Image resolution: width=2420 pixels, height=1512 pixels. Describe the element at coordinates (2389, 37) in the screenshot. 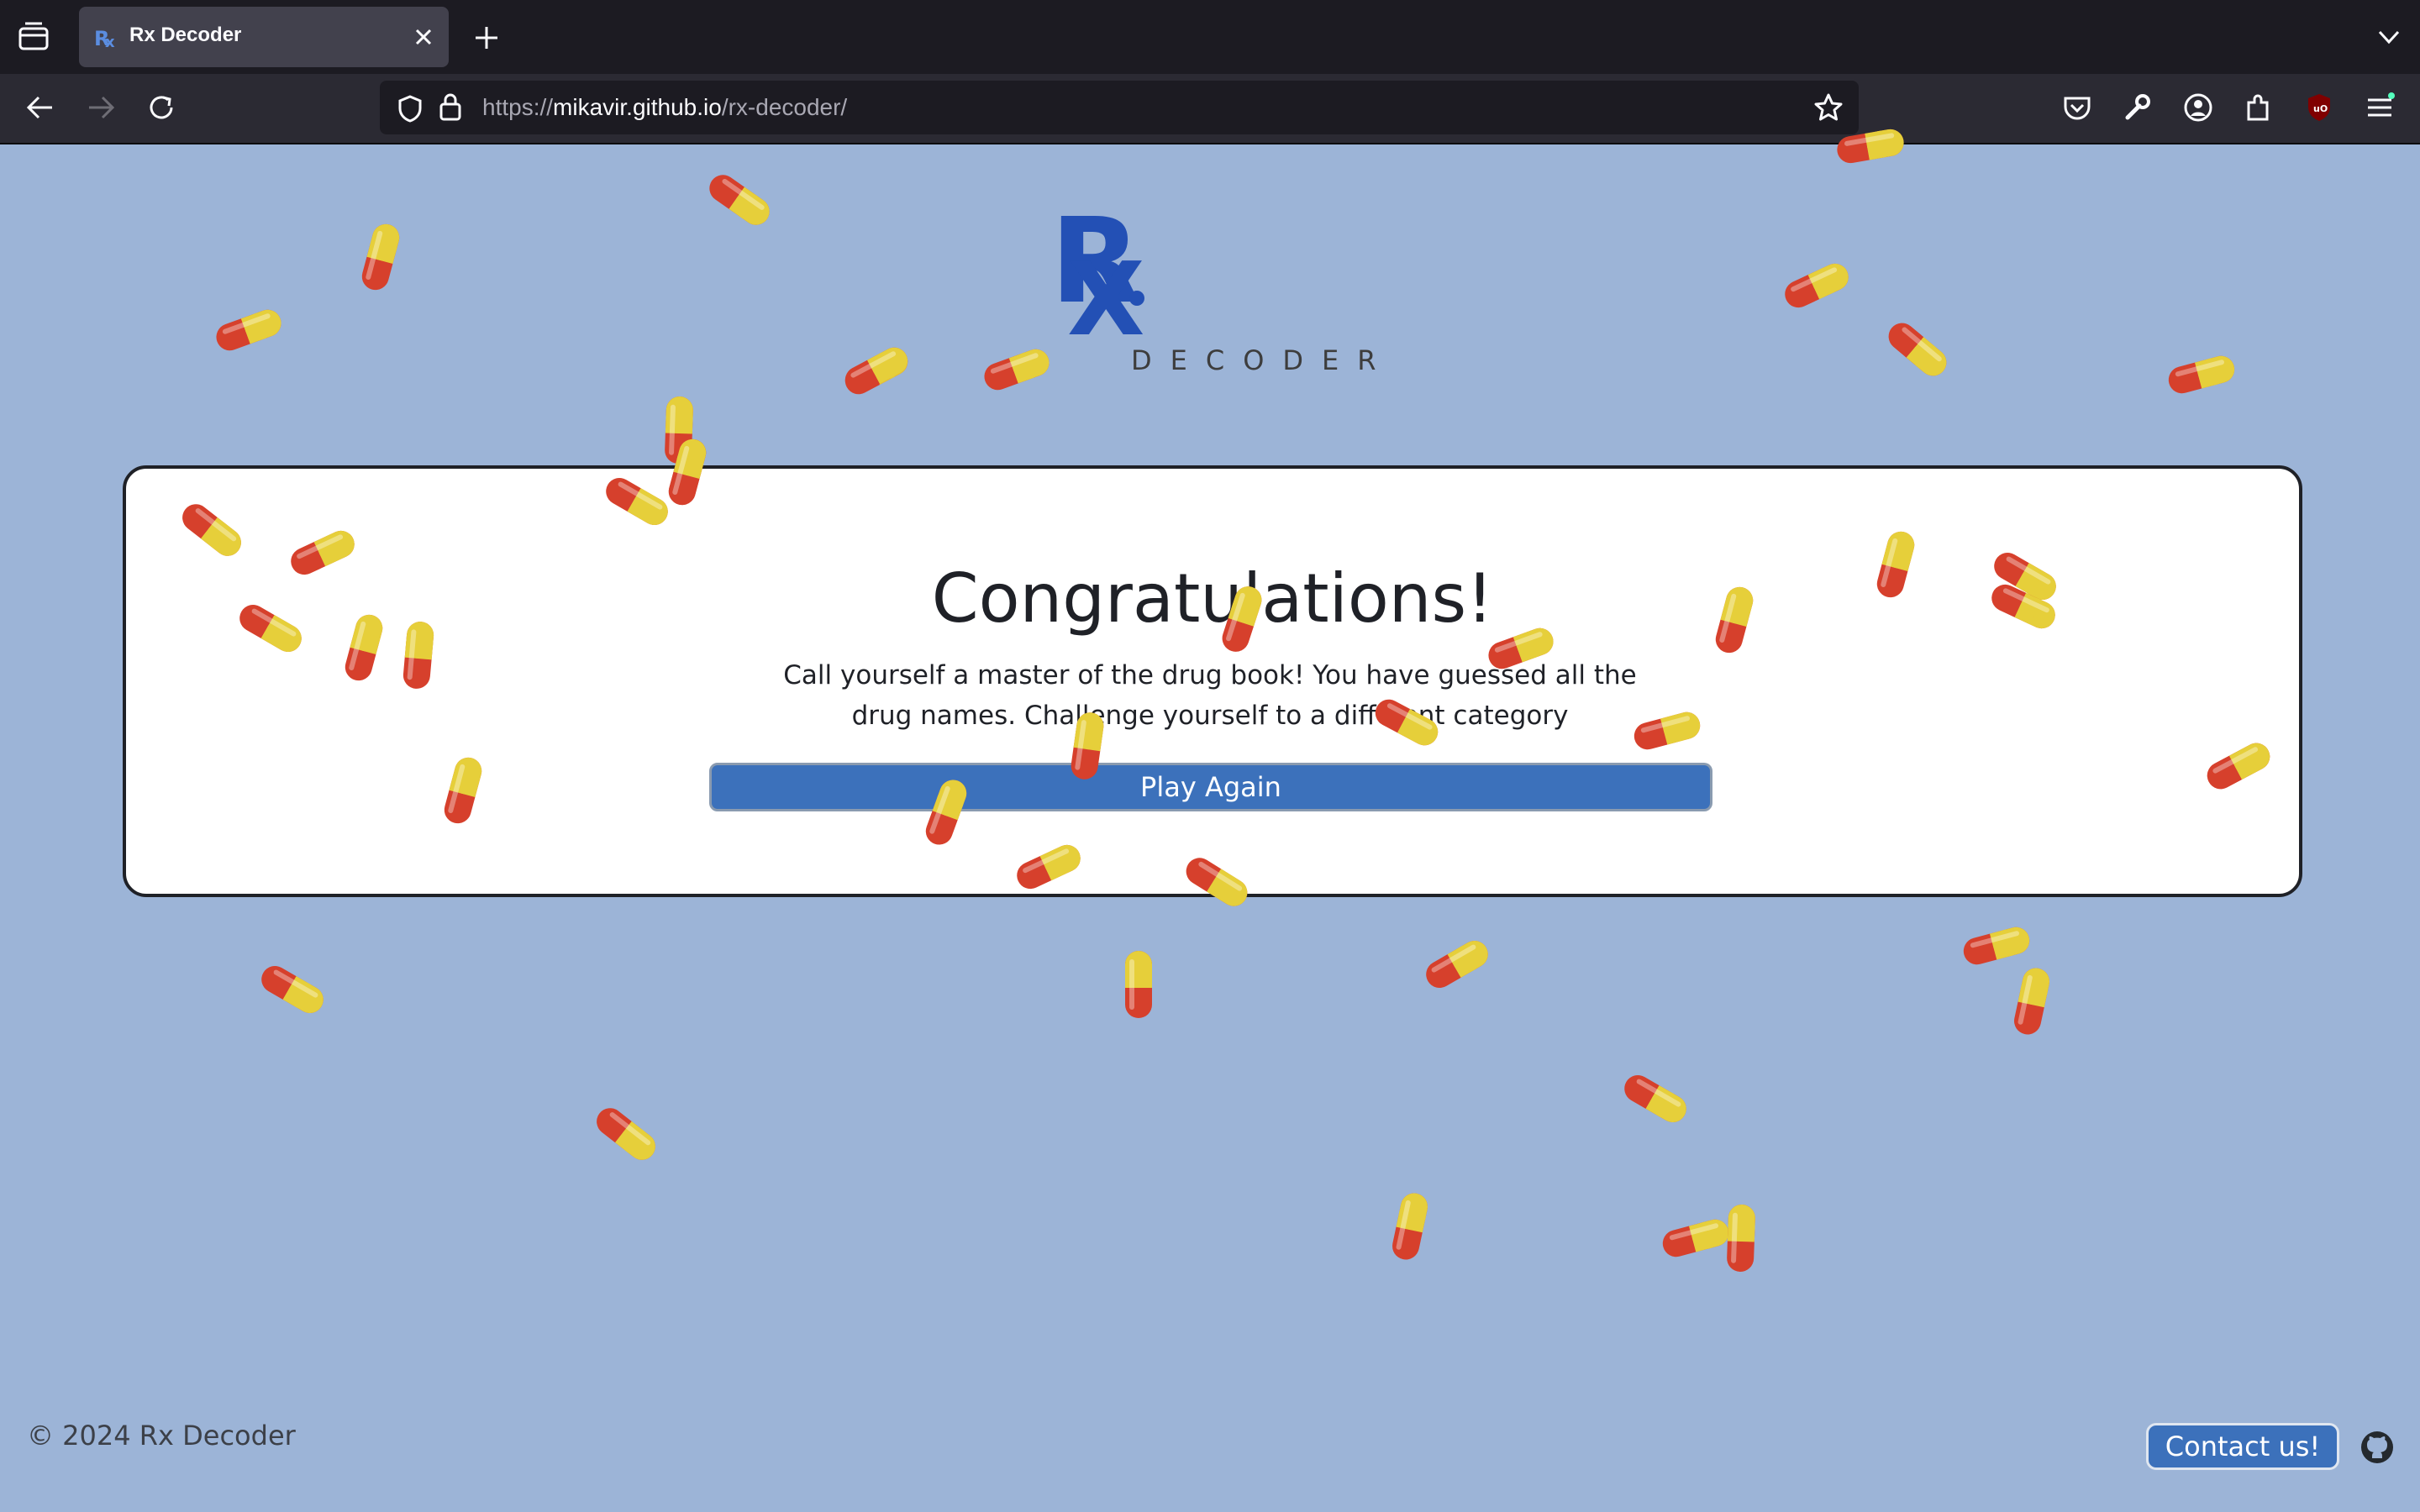

I see `chevron-down-icon` at that location.